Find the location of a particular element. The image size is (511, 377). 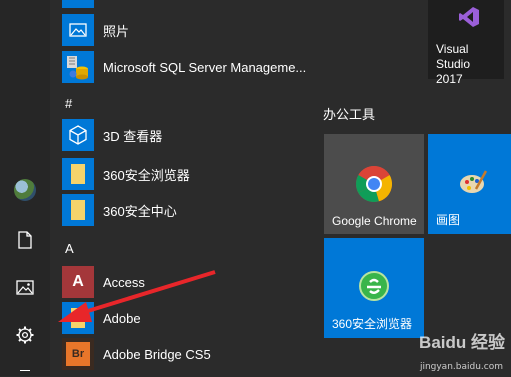

baidu-watermark: Baidu 经验 jingyan.baidu.com is located at coordinates (455, 350).